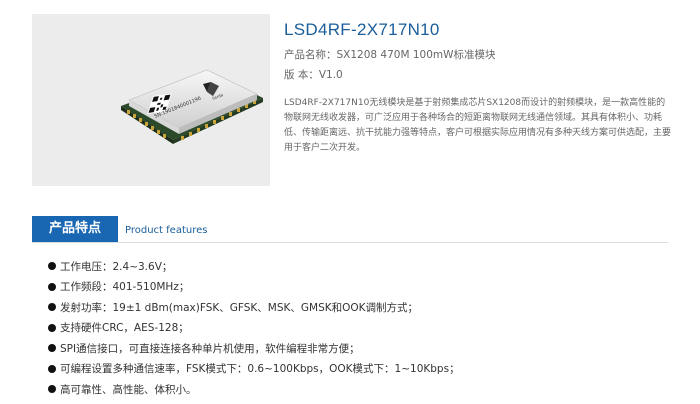 This screenshot has height=404, width=700. What do you see at coordinates (362, 29) in the screenshot?
I see `product-title: LSD4RF-2X717N10` at bounding box center [362, 29].